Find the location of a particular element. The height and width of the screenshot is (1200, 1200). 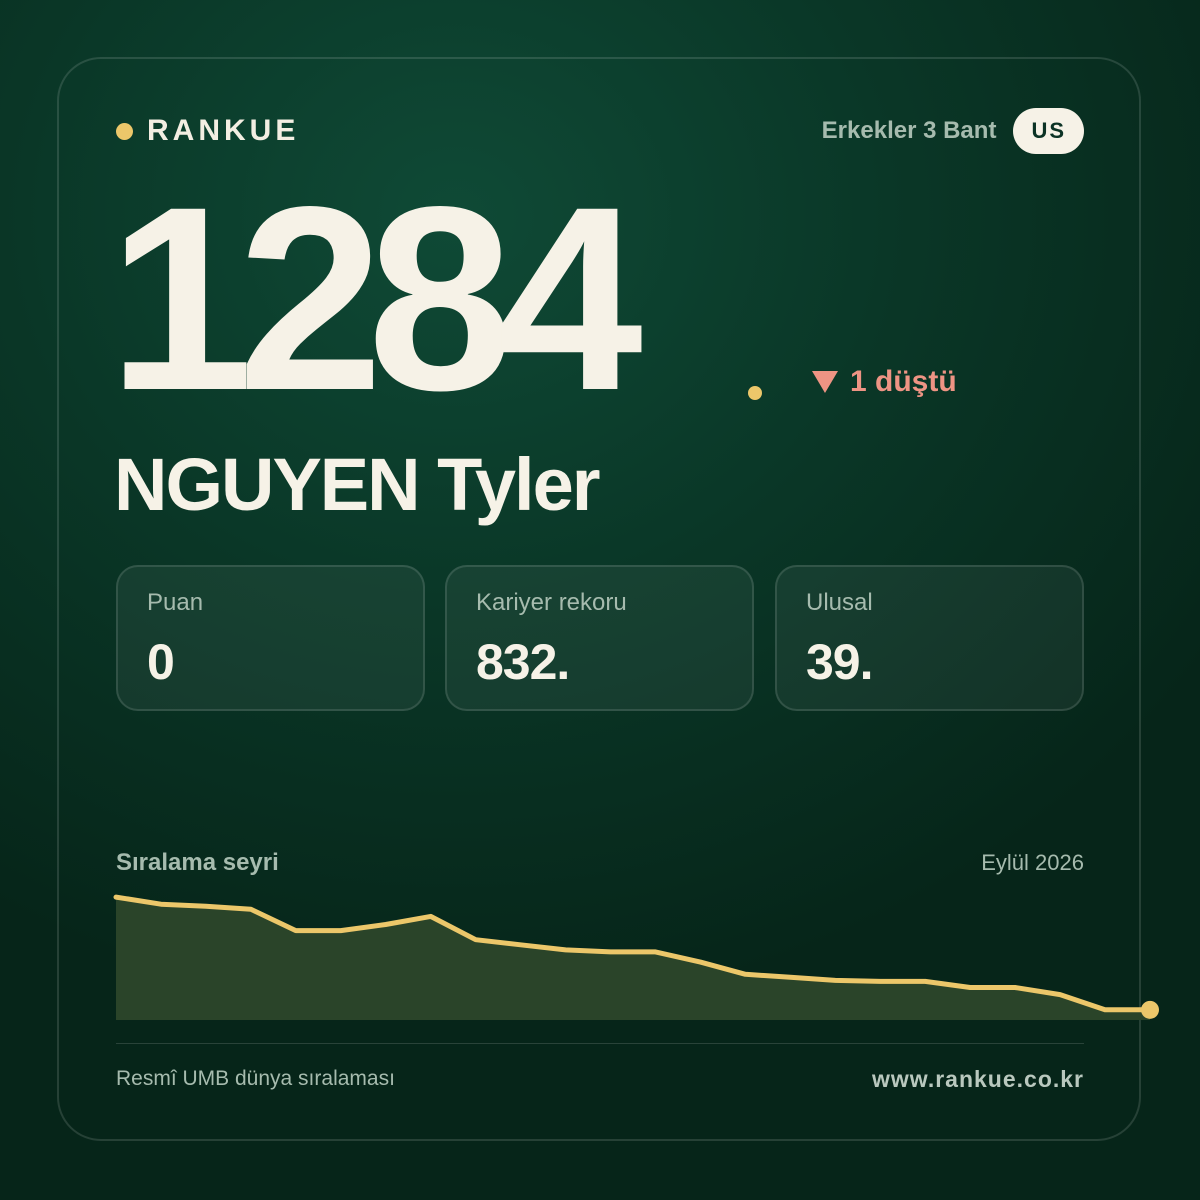

player-name: NGUYEN Tyler is located at coordinates (357, 484).